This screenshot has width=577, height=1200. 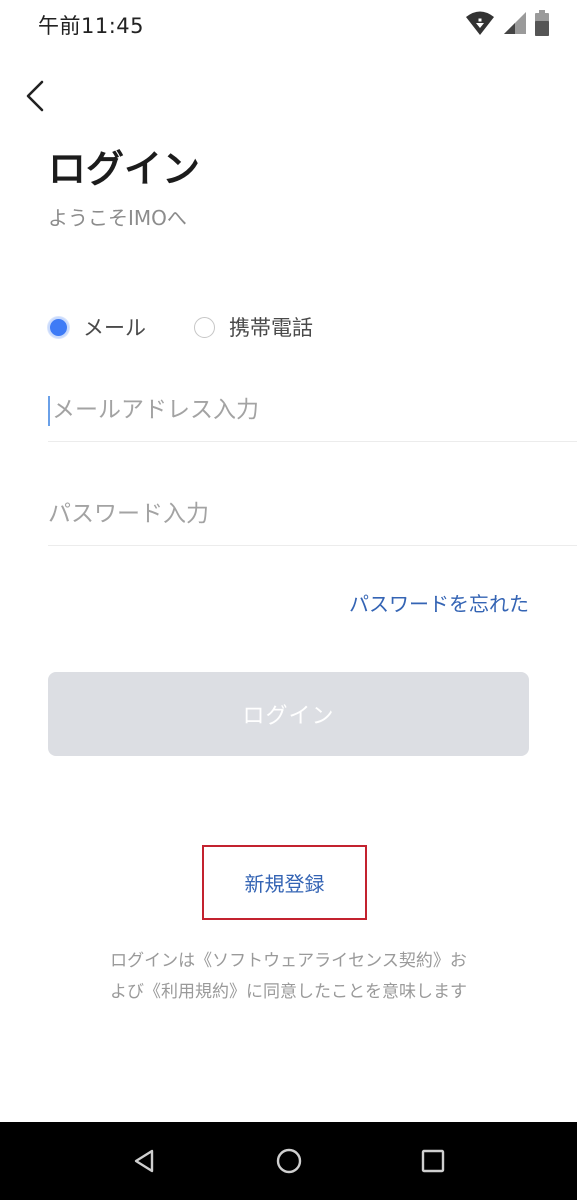 I want to click on signal-icon, so click(x=515, y=25).